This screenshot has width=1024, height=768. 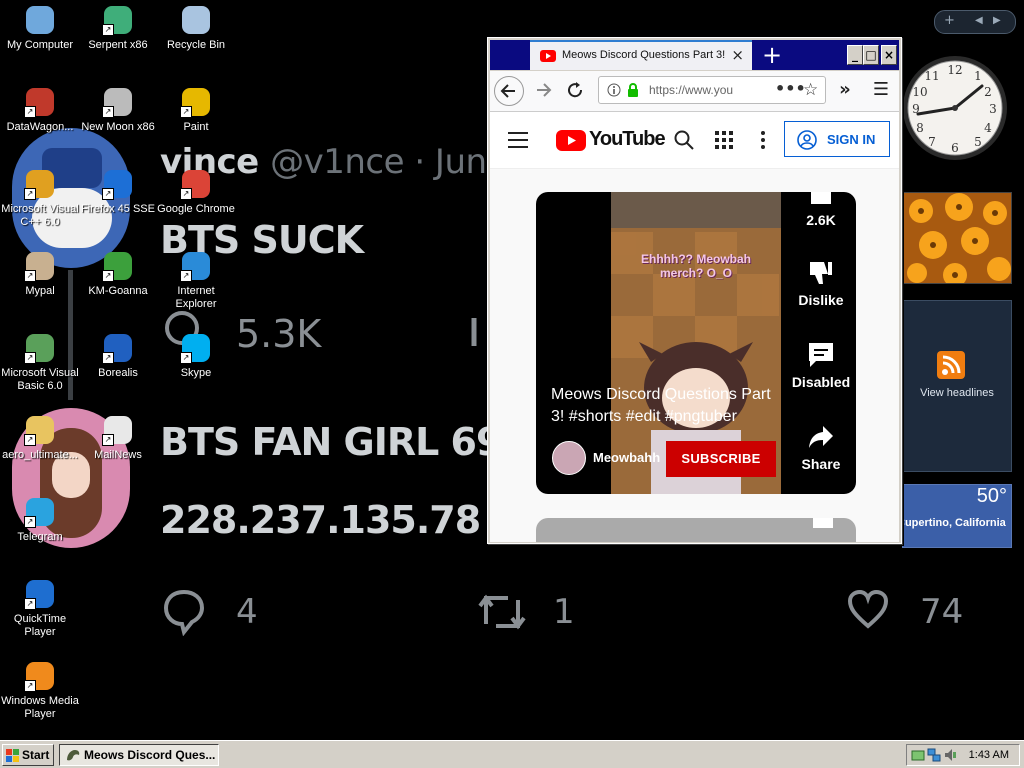 What do you see at coordinates (821, 220) in the screenshot?
I see `like-count-label: 2.6K` at bounding box center [821, 220].